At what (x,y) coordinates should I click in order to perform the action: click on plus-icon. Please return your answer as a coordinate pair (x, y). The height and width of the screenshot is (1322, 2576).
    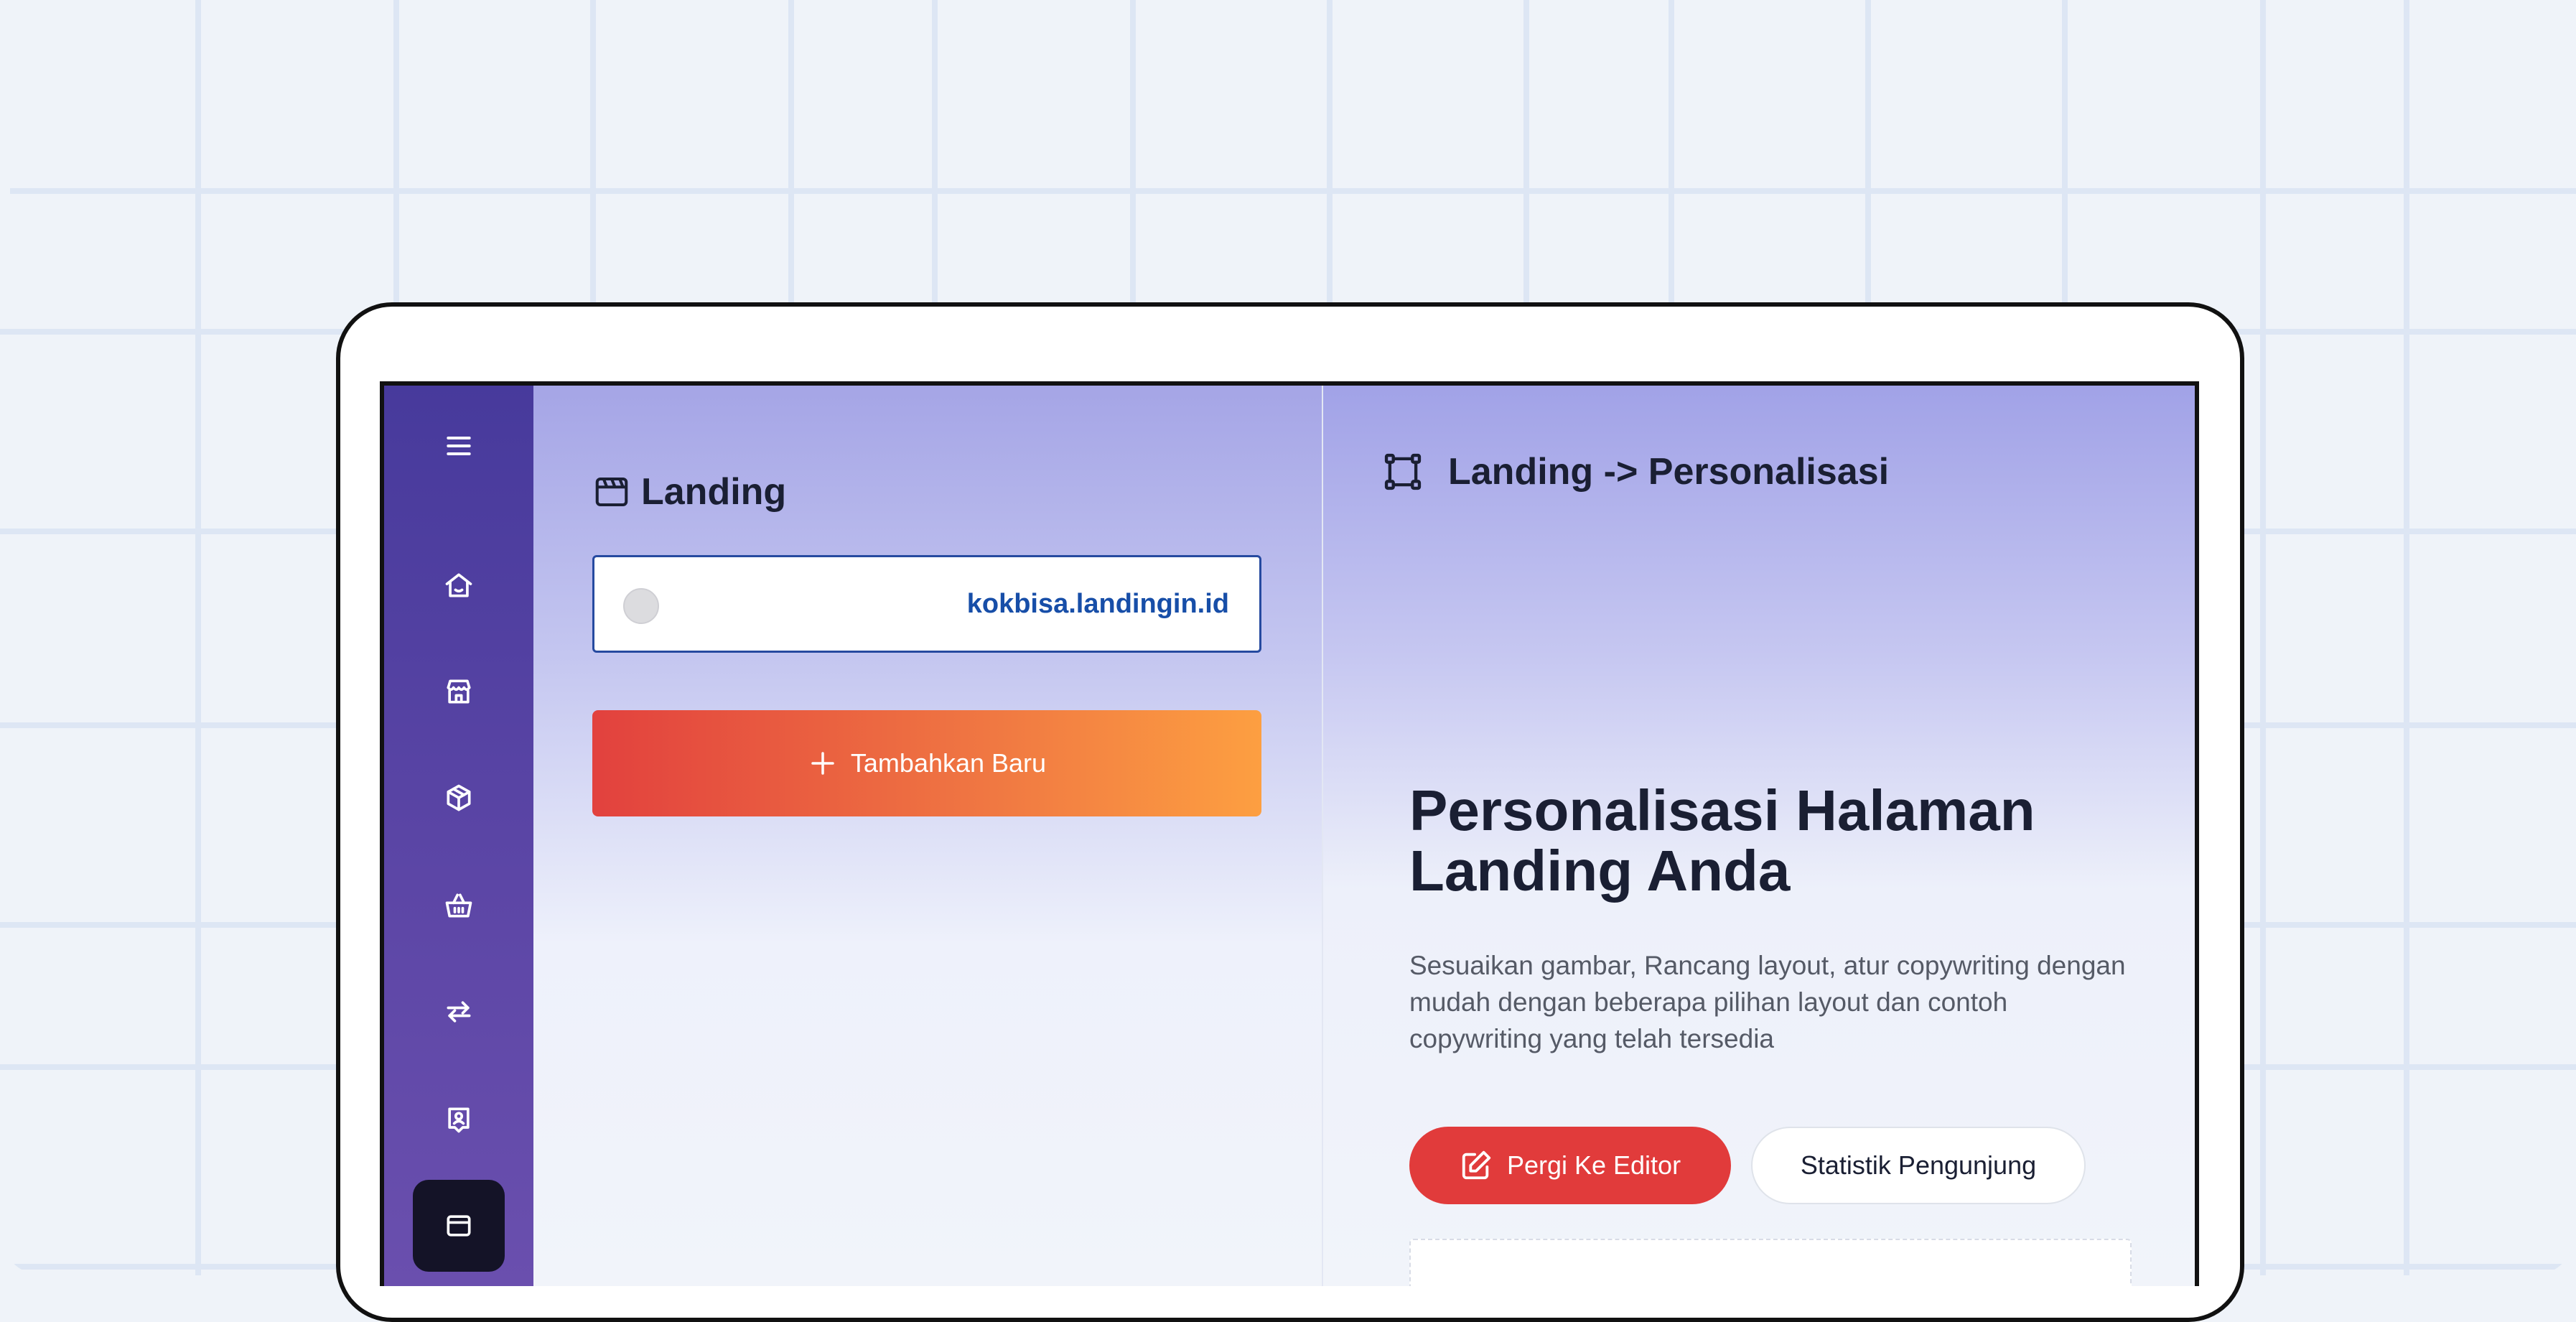
    Looking at the image, I should click on (822, 763).